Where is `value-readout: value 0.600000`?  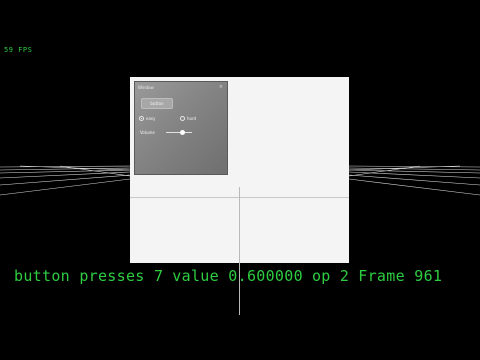
value-readout: value 0.600000 is located at coordinates (237, 276).